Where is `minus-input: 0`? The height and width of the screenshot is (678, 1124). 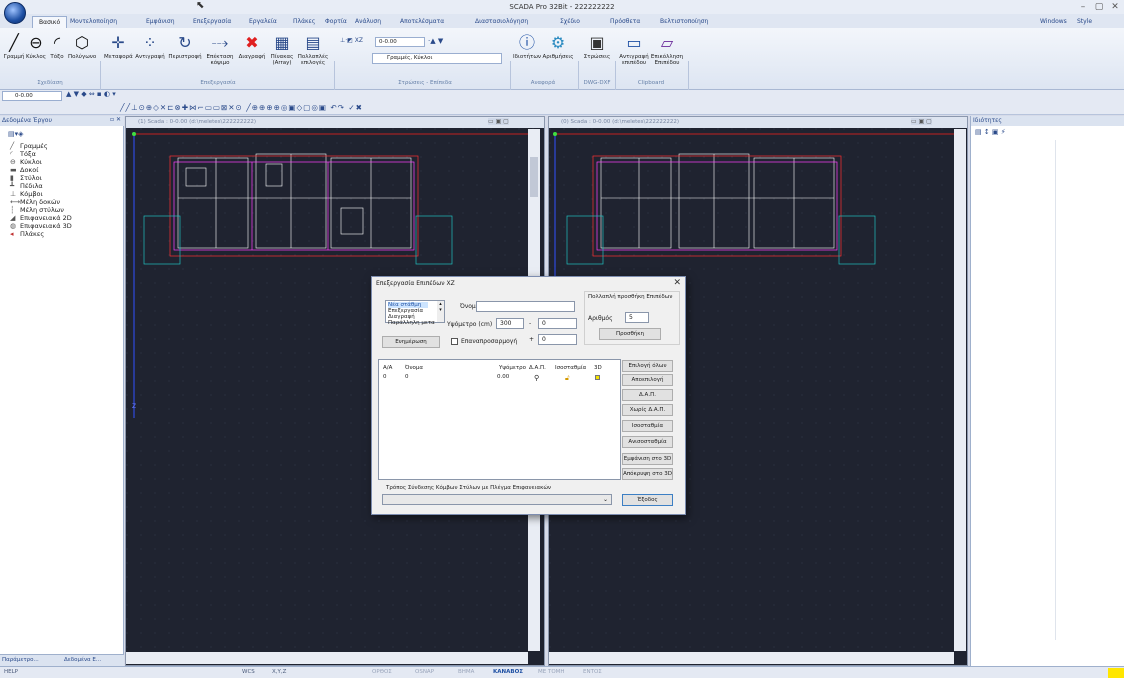 minus-input: 0 is located at coordinates (557, 323).